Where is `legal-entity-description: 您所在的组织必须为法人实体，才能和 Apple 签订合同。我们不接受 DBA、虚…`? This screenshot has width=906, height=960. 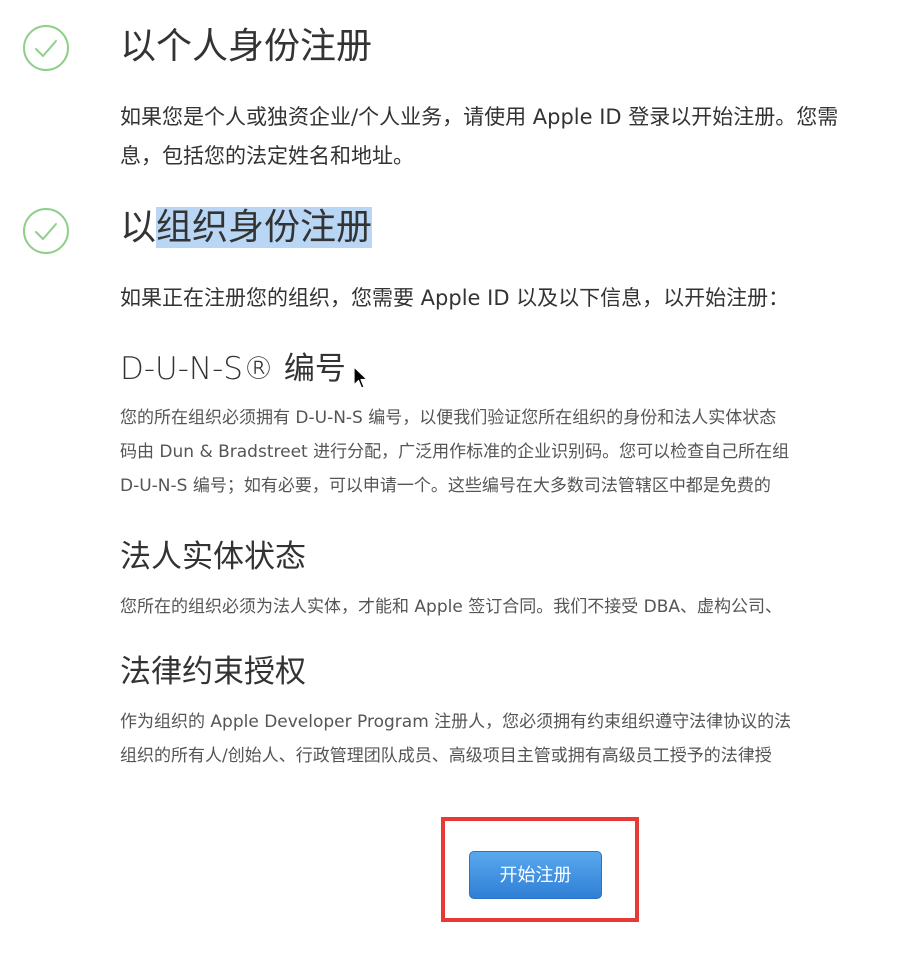 legal-entity-description: 您所在的组织必须为法人实体，才能和 Apple 签订合同。我们不接受 DBA、虚… is located at coordinates (451, 607).